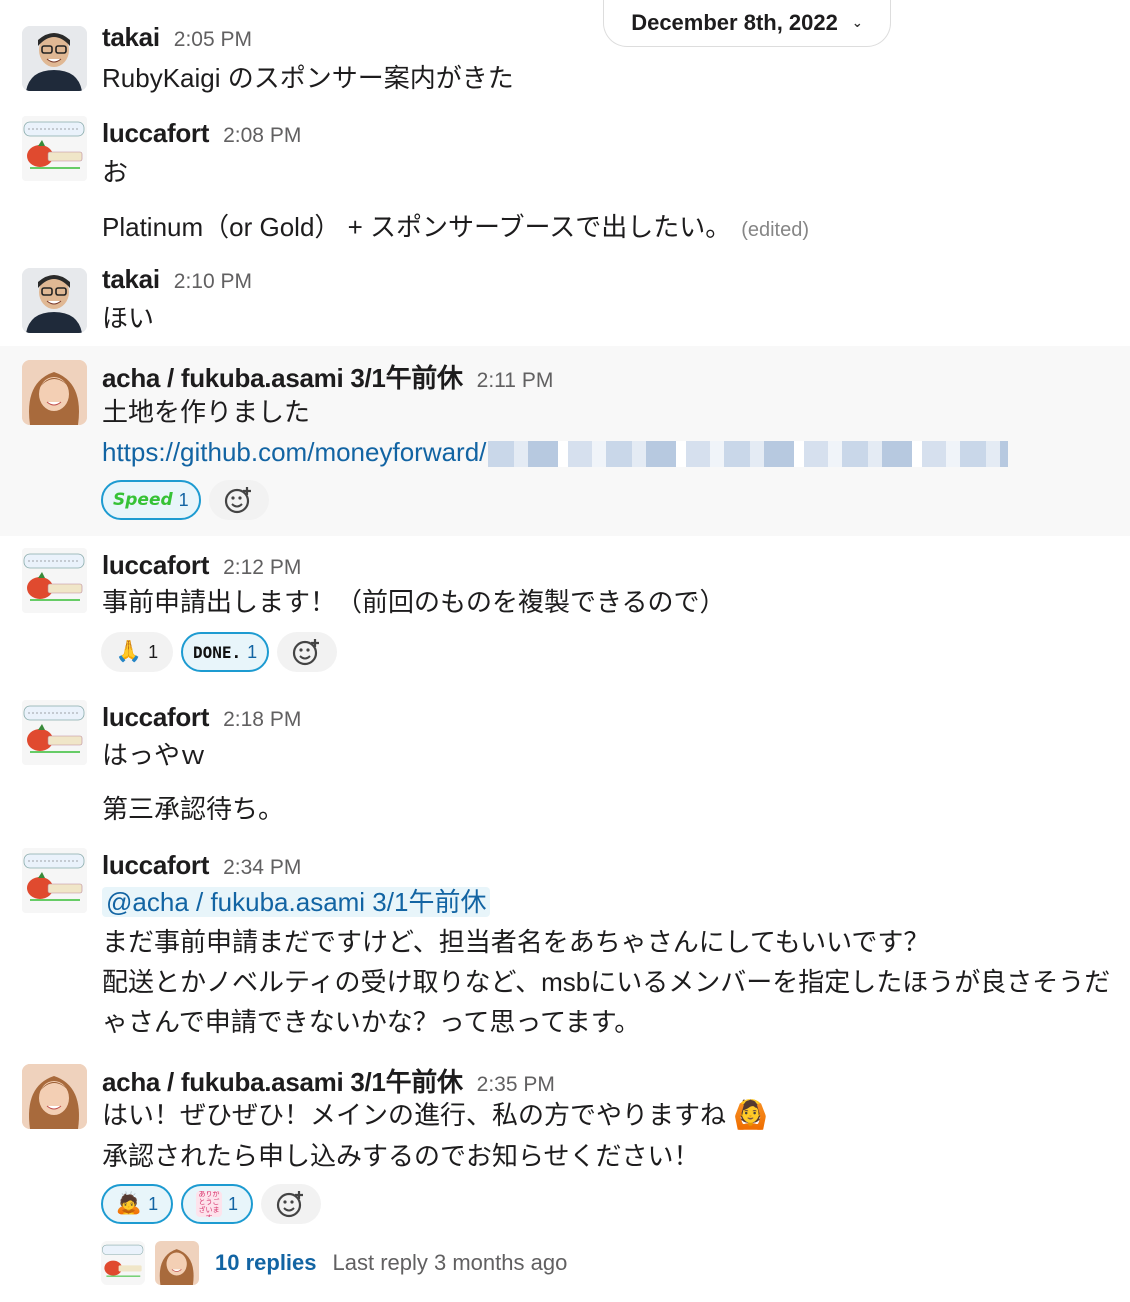 This screenshot has width=1130, height=1302. Describe the element at coordinates (565, 300) in the screenshot. I see `message: takai 2:10 PM ほい` at that location.